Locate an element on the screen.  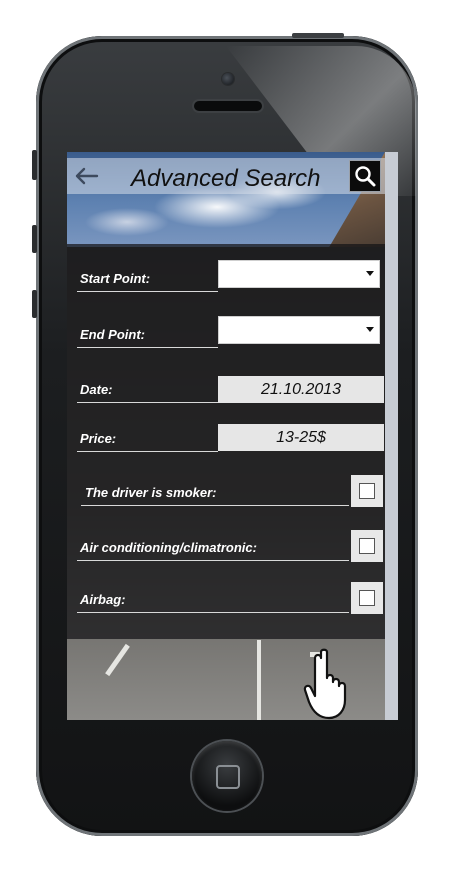
smoker-checkbox is located at coordinates (367, 491).